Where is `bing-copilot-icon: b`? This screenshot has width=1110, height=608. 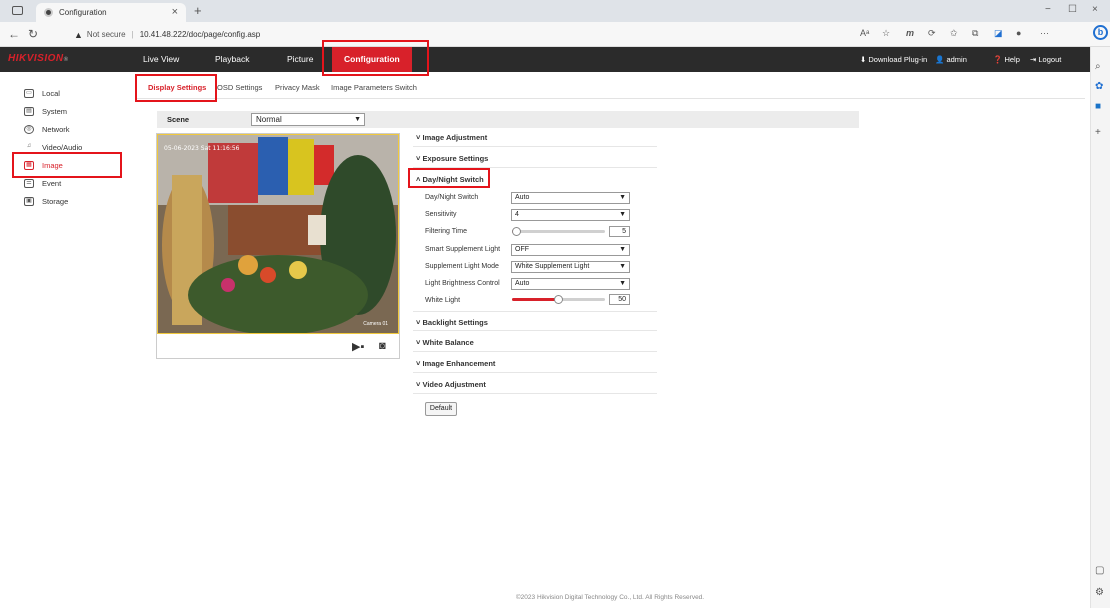
bing-copilot-icon: b is located at coordinates (1100, 32).